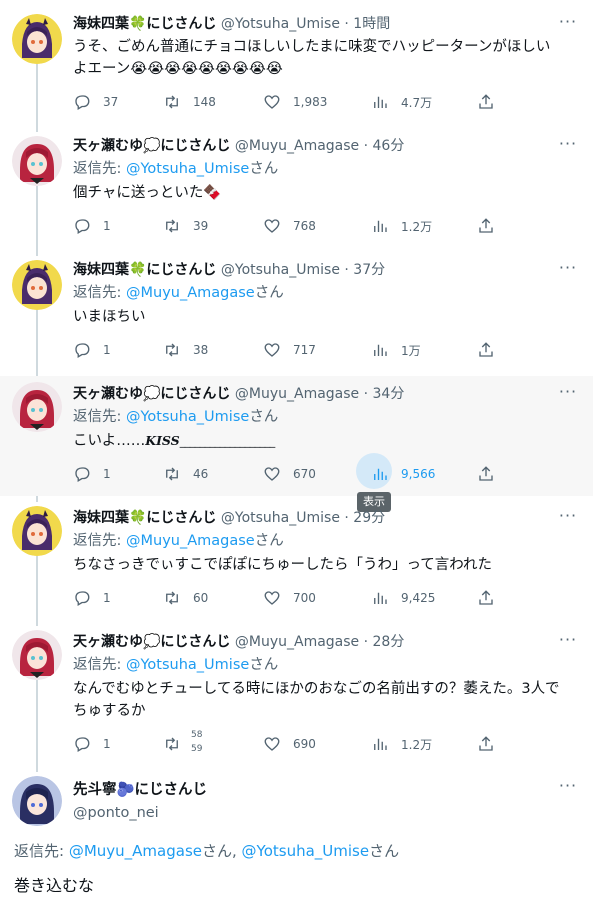  I want to click on tweet-text-line: ちゅするか, so click(109, 711).